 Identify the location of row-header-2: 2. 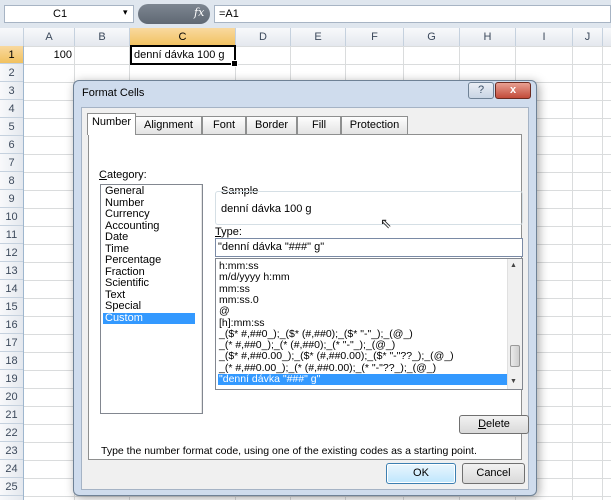
(11, 73).